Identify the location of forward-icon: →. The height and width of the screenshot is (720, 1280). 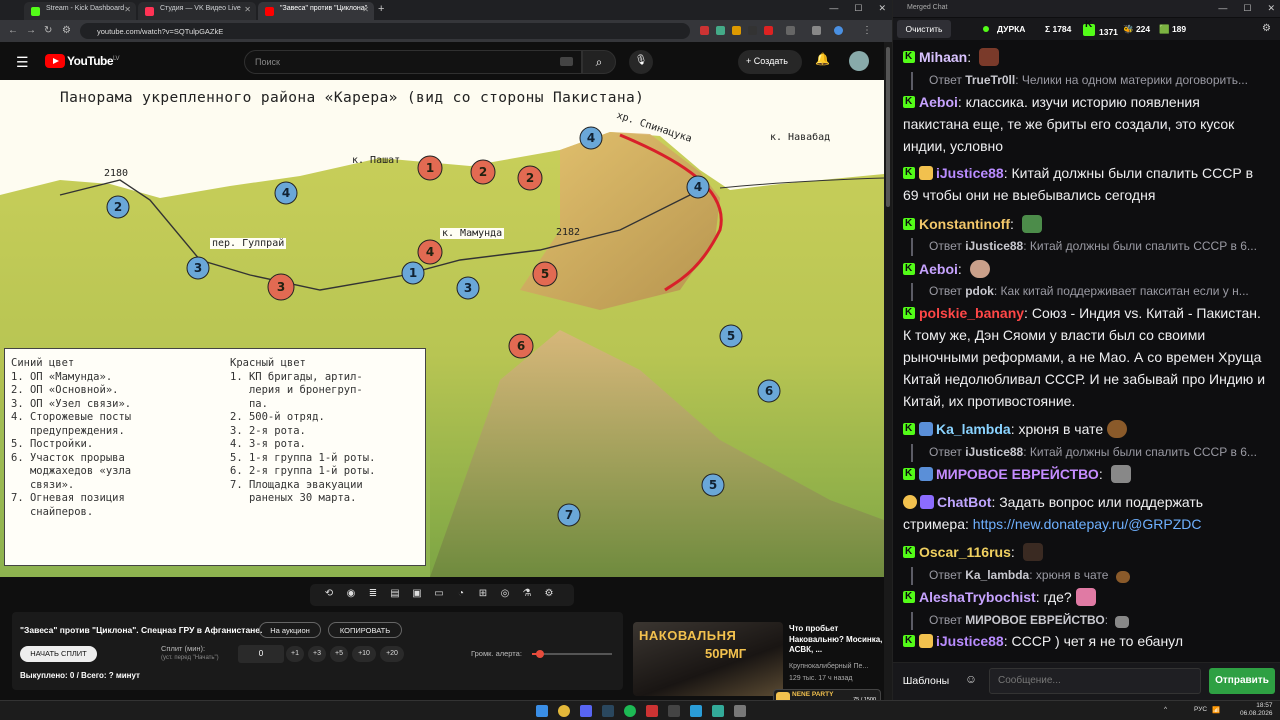
(31, 30).